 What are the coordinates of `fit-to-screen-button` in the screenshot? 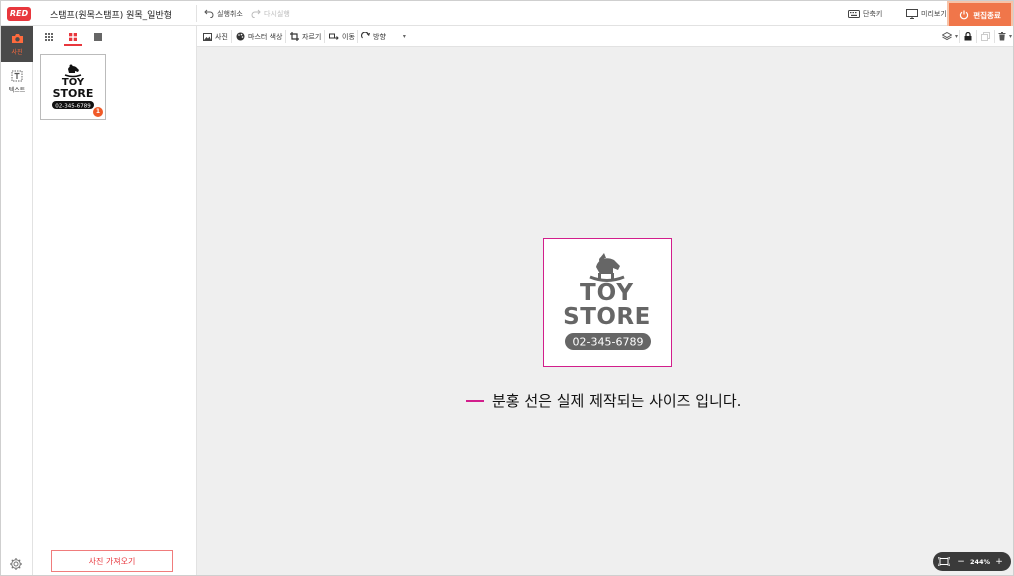 It's located at (944, 561).